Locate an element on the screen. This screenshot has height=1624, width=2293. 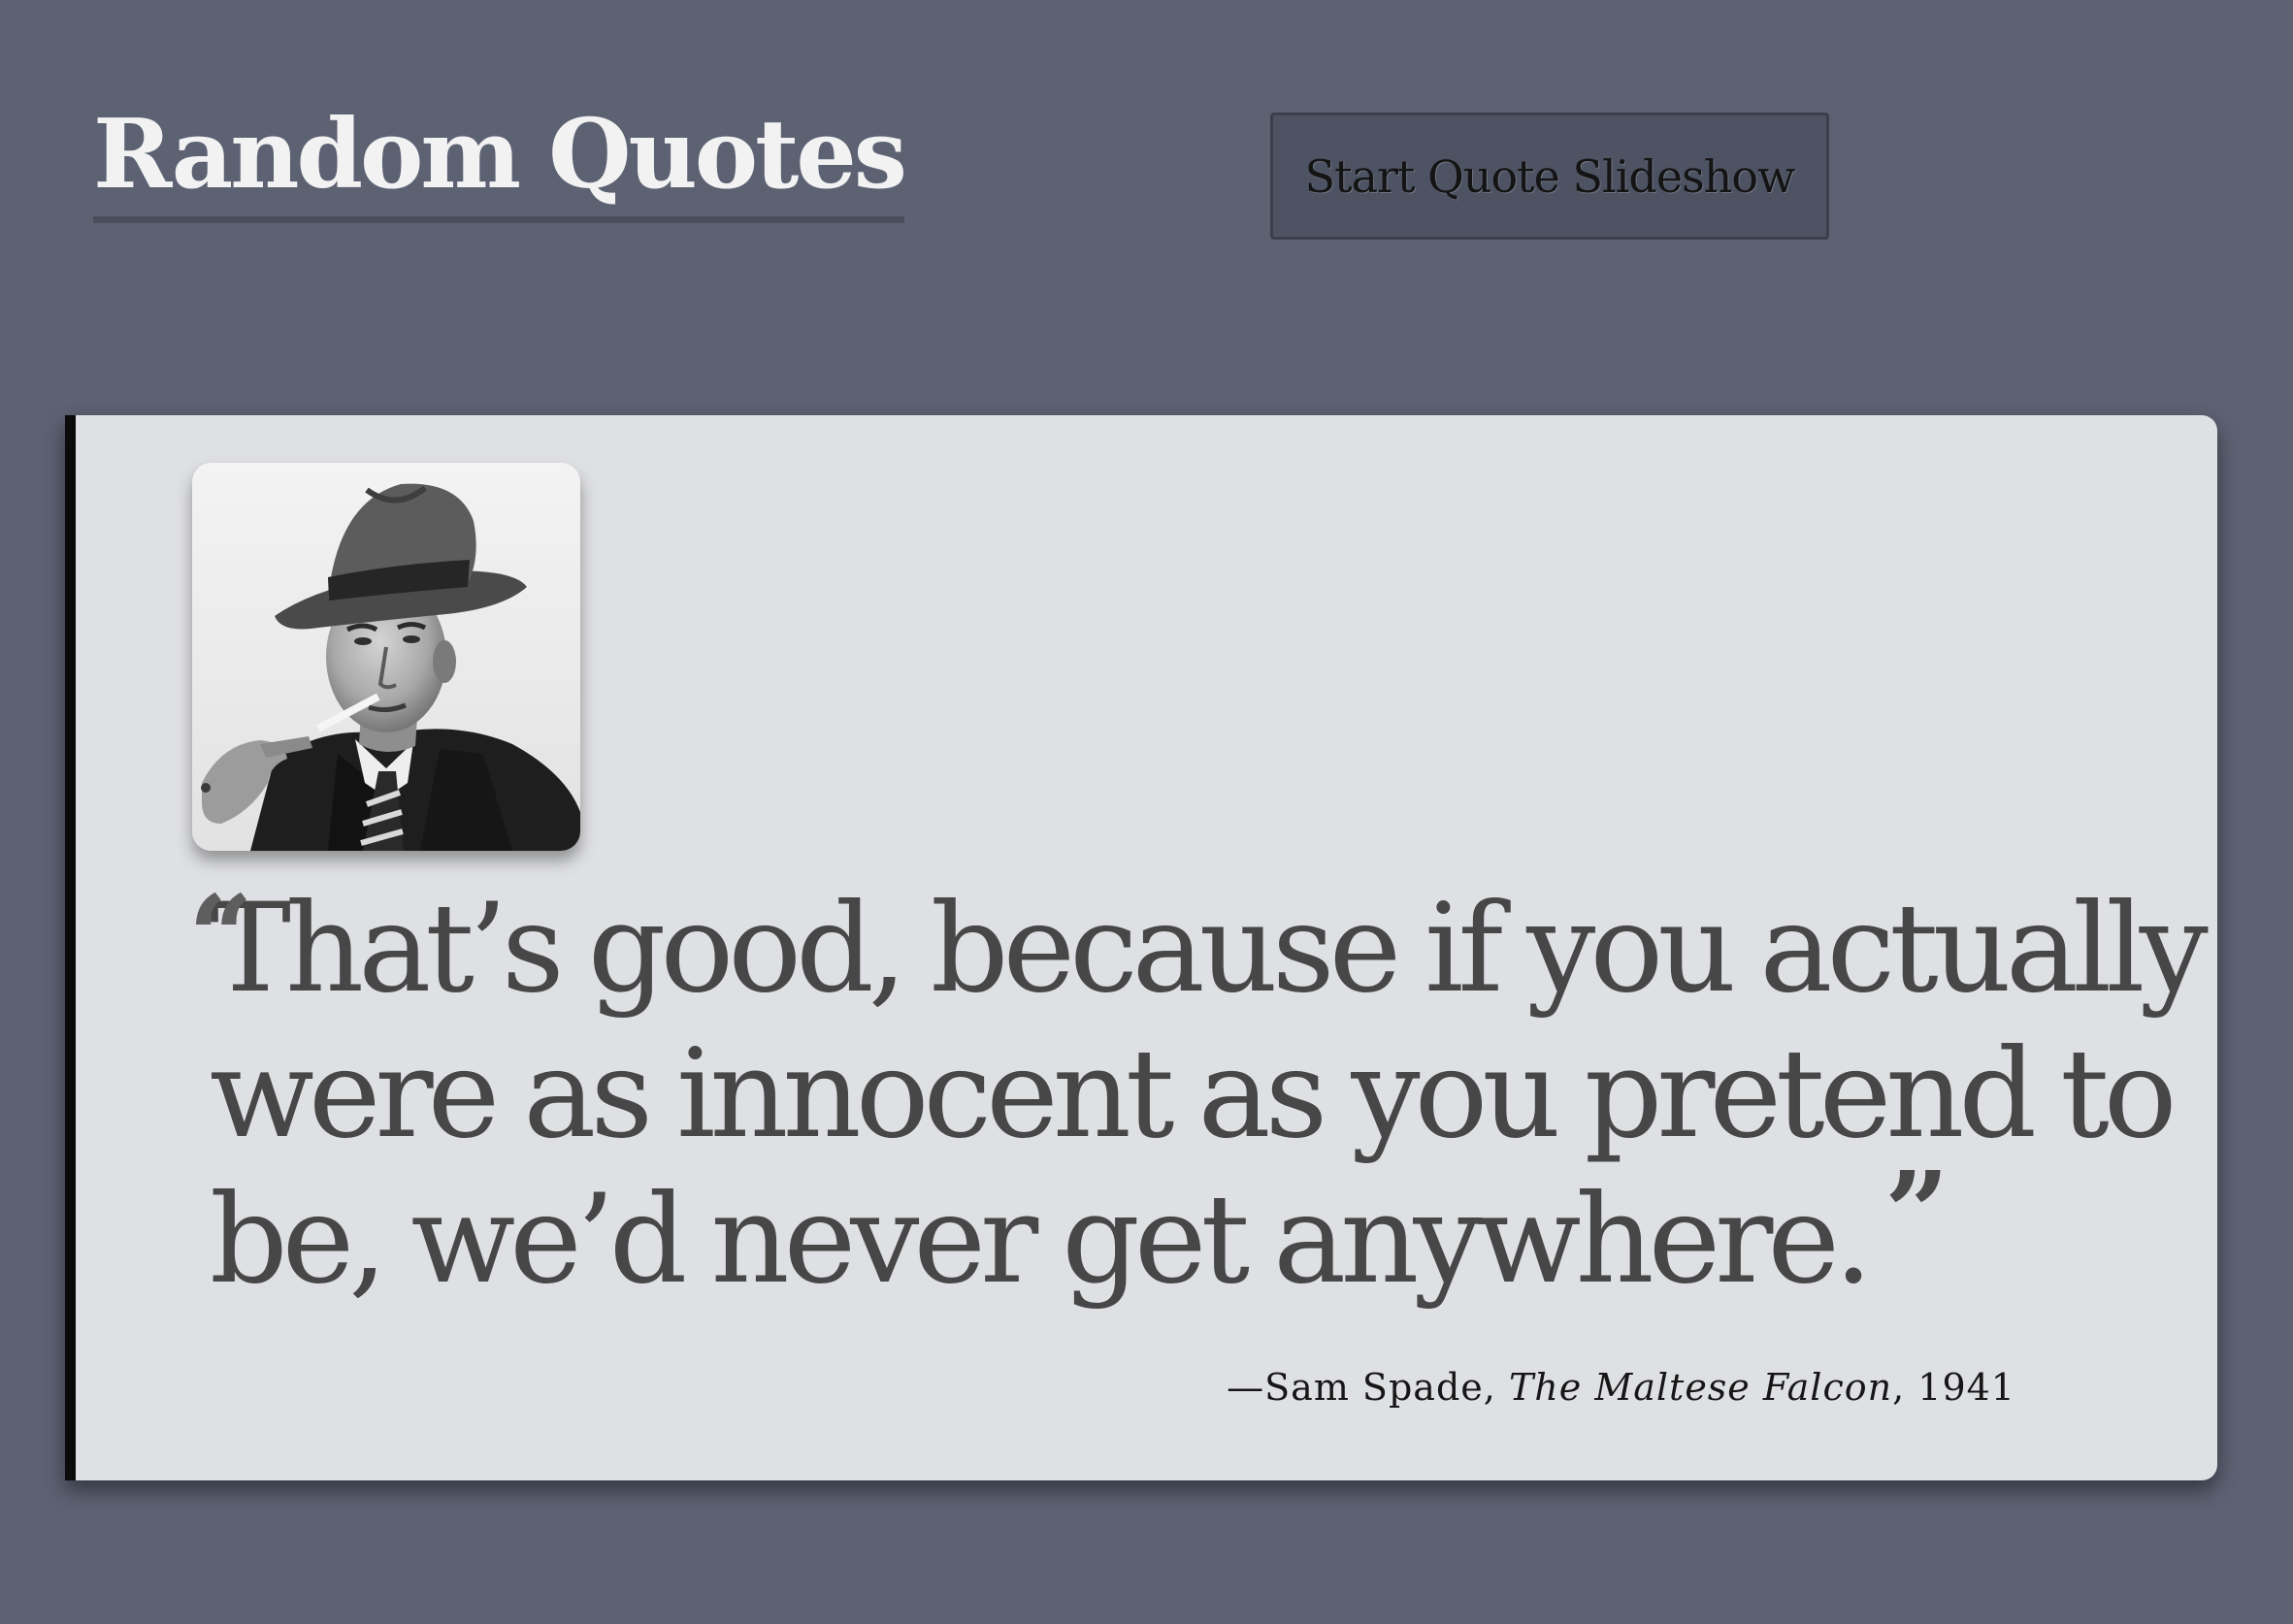
start-slideshow-button: Start Quote Slideshow is located at coordinates (1549, 176).